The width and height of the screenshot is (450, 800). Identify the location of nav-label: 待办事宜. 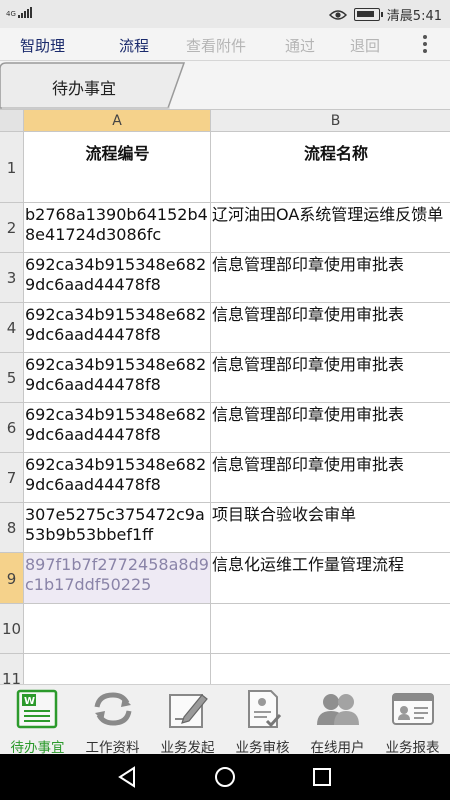
(37, 748).